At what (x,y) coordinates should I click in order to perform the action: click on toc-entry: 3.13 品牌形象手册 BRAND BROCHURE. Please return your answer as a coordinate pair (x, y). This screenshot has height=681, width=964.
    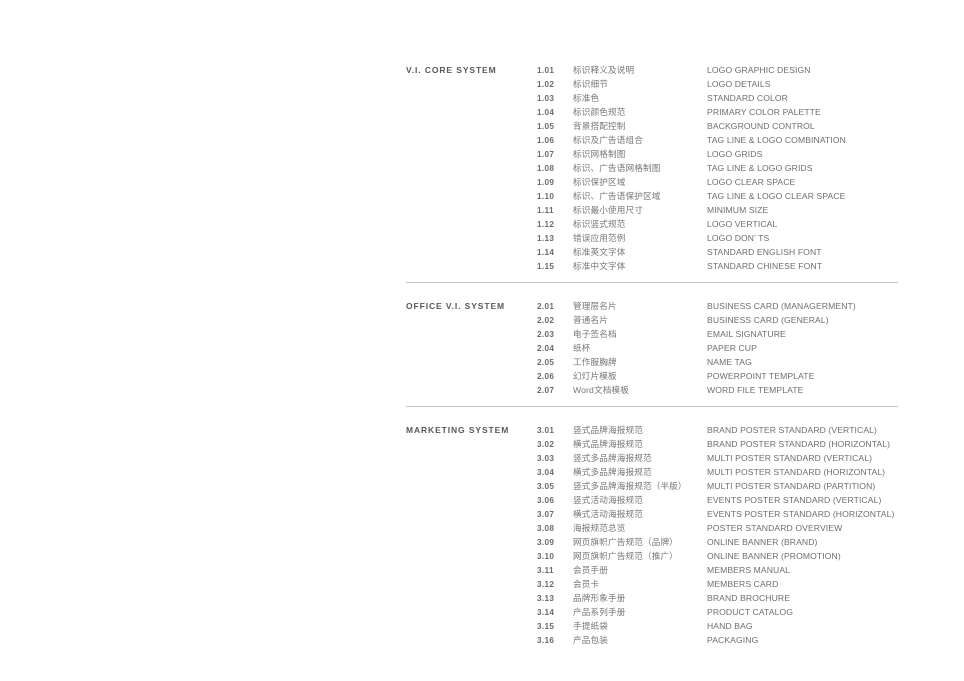
    Looking at the image, I should click on (717, 598).